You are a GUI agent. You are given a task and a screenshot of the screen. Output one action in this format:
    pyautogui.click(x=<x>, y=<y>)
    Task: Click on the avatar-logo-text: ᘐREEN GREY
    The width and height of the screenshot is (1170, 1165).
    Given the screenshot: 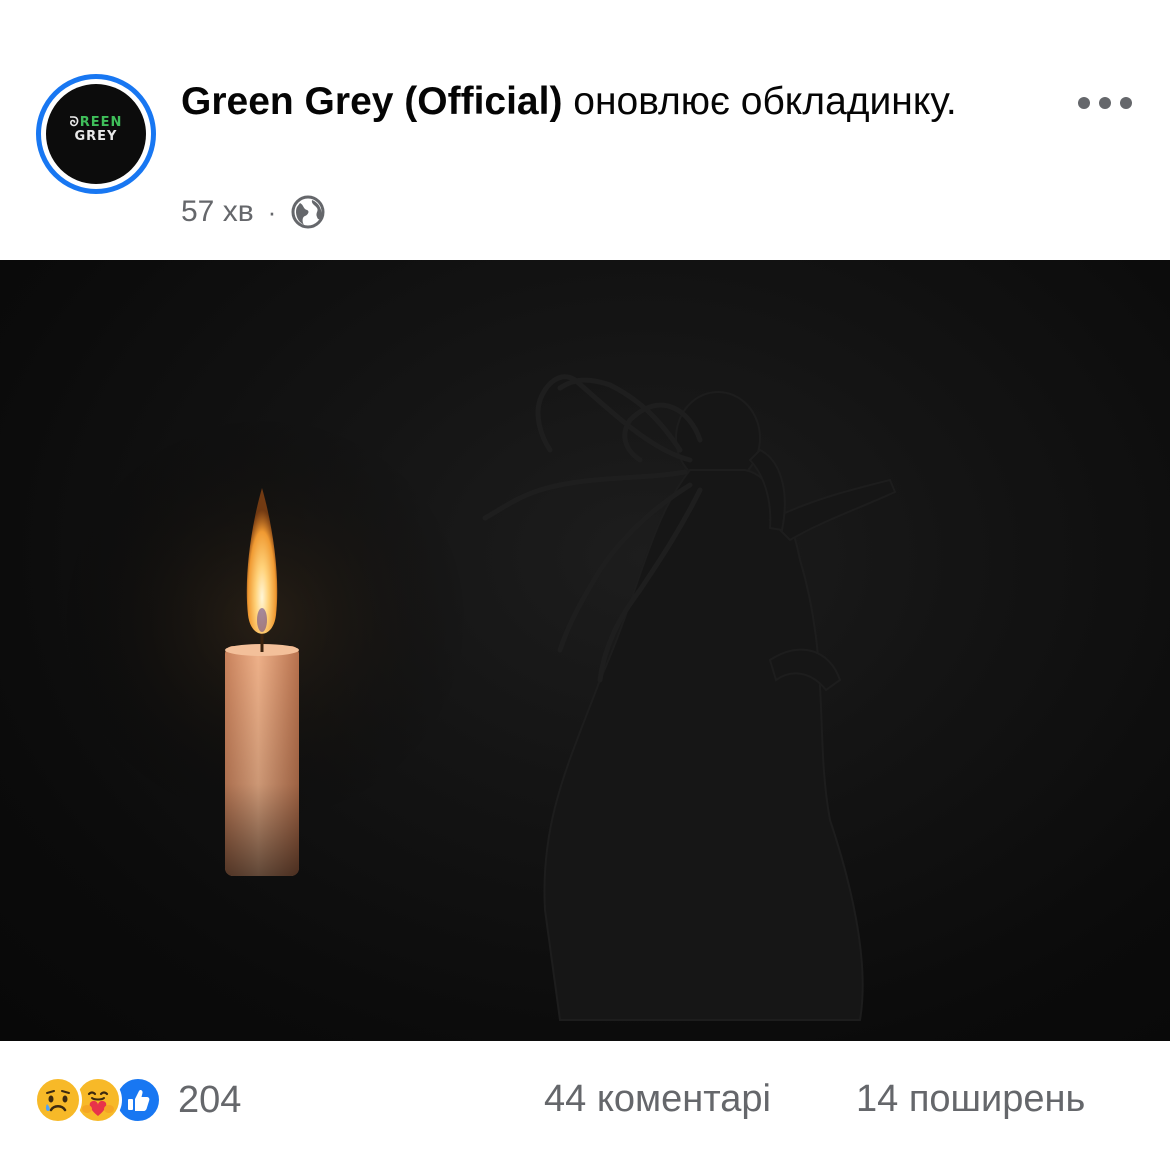 What is the action you would take?
    pyautogui.click(x=96, y=130)
    